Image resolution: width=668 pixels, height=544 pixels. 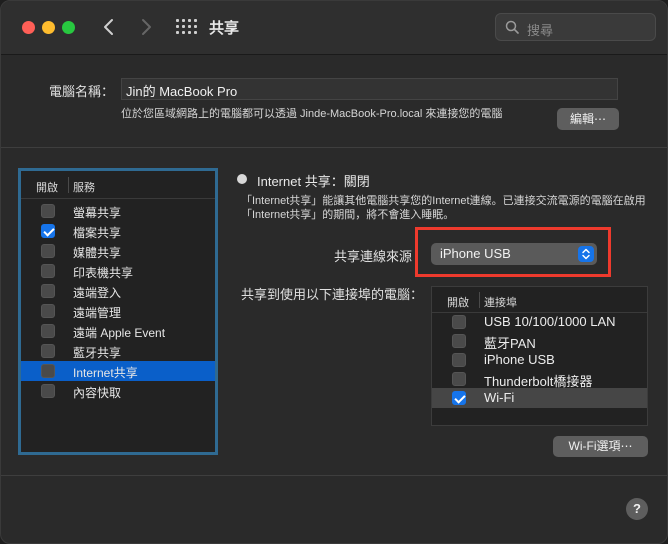 I want to click on help-button: ?, so click(x=637, y=509).